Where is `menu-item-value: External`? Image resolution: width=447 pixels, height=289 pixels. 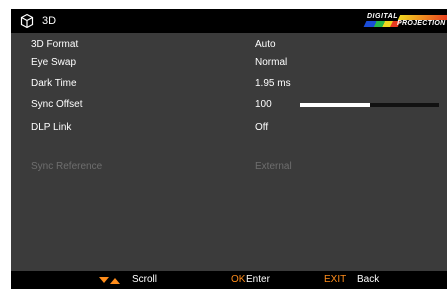
menu-item-value: External is located at coordinates (273, 166).